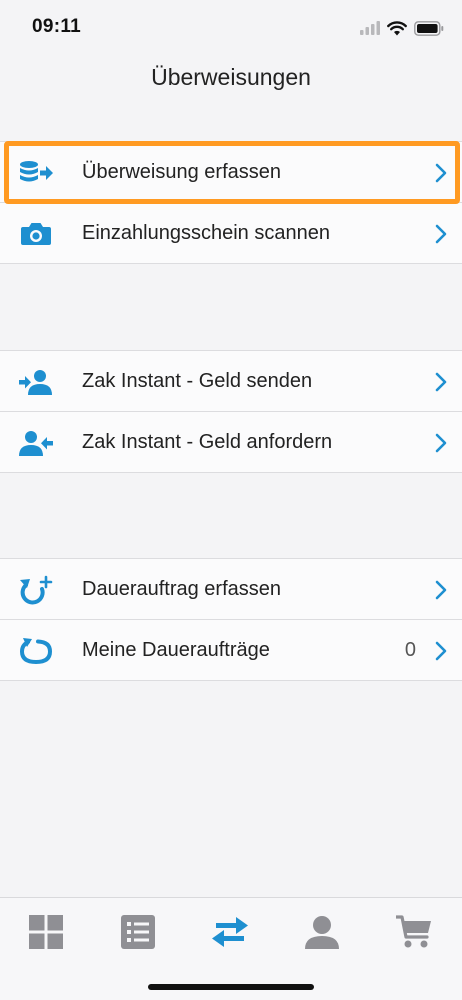 The width and height of the screenshot is (462, 1000). What do you see at coordinates (36, 173) in the screenshot?
I see `coins-transfer-icon` at bounding box center [36, 173].